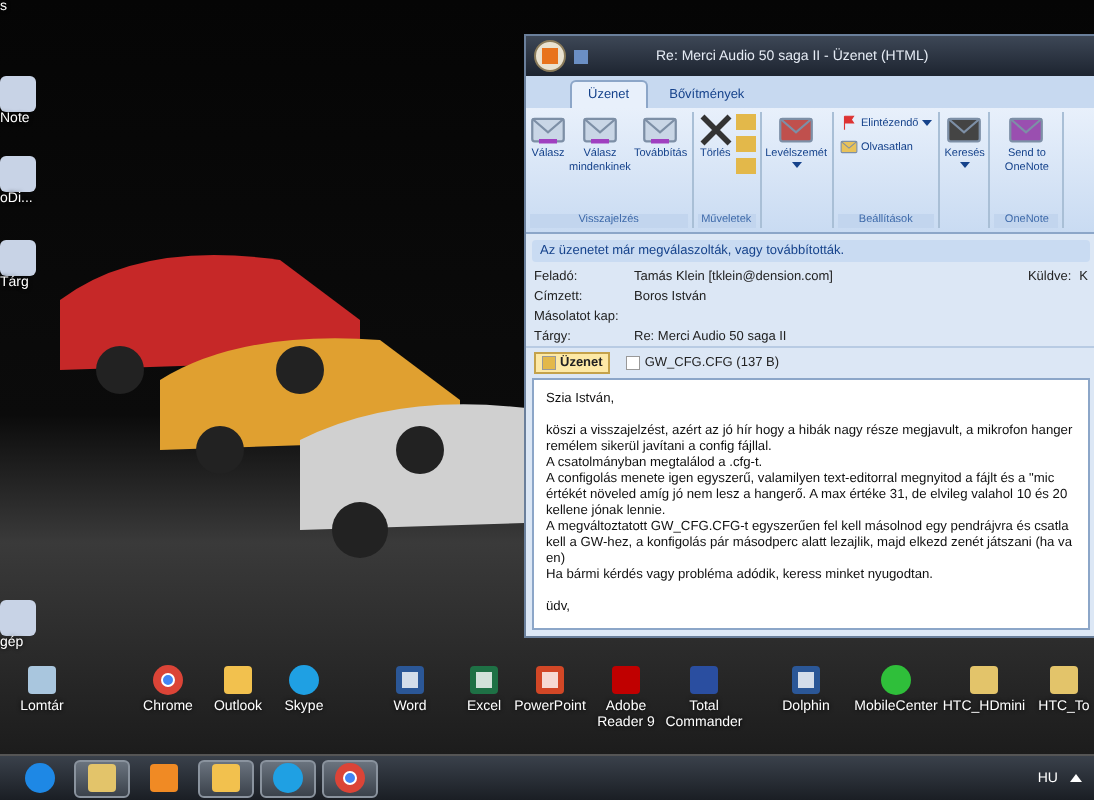 Image resolution: width=1094 pixels, height=800 pixels. What do you see at coordinates (848, 123) in the screenshot?
I see `flag-icon` at bounding box center [848, 123].